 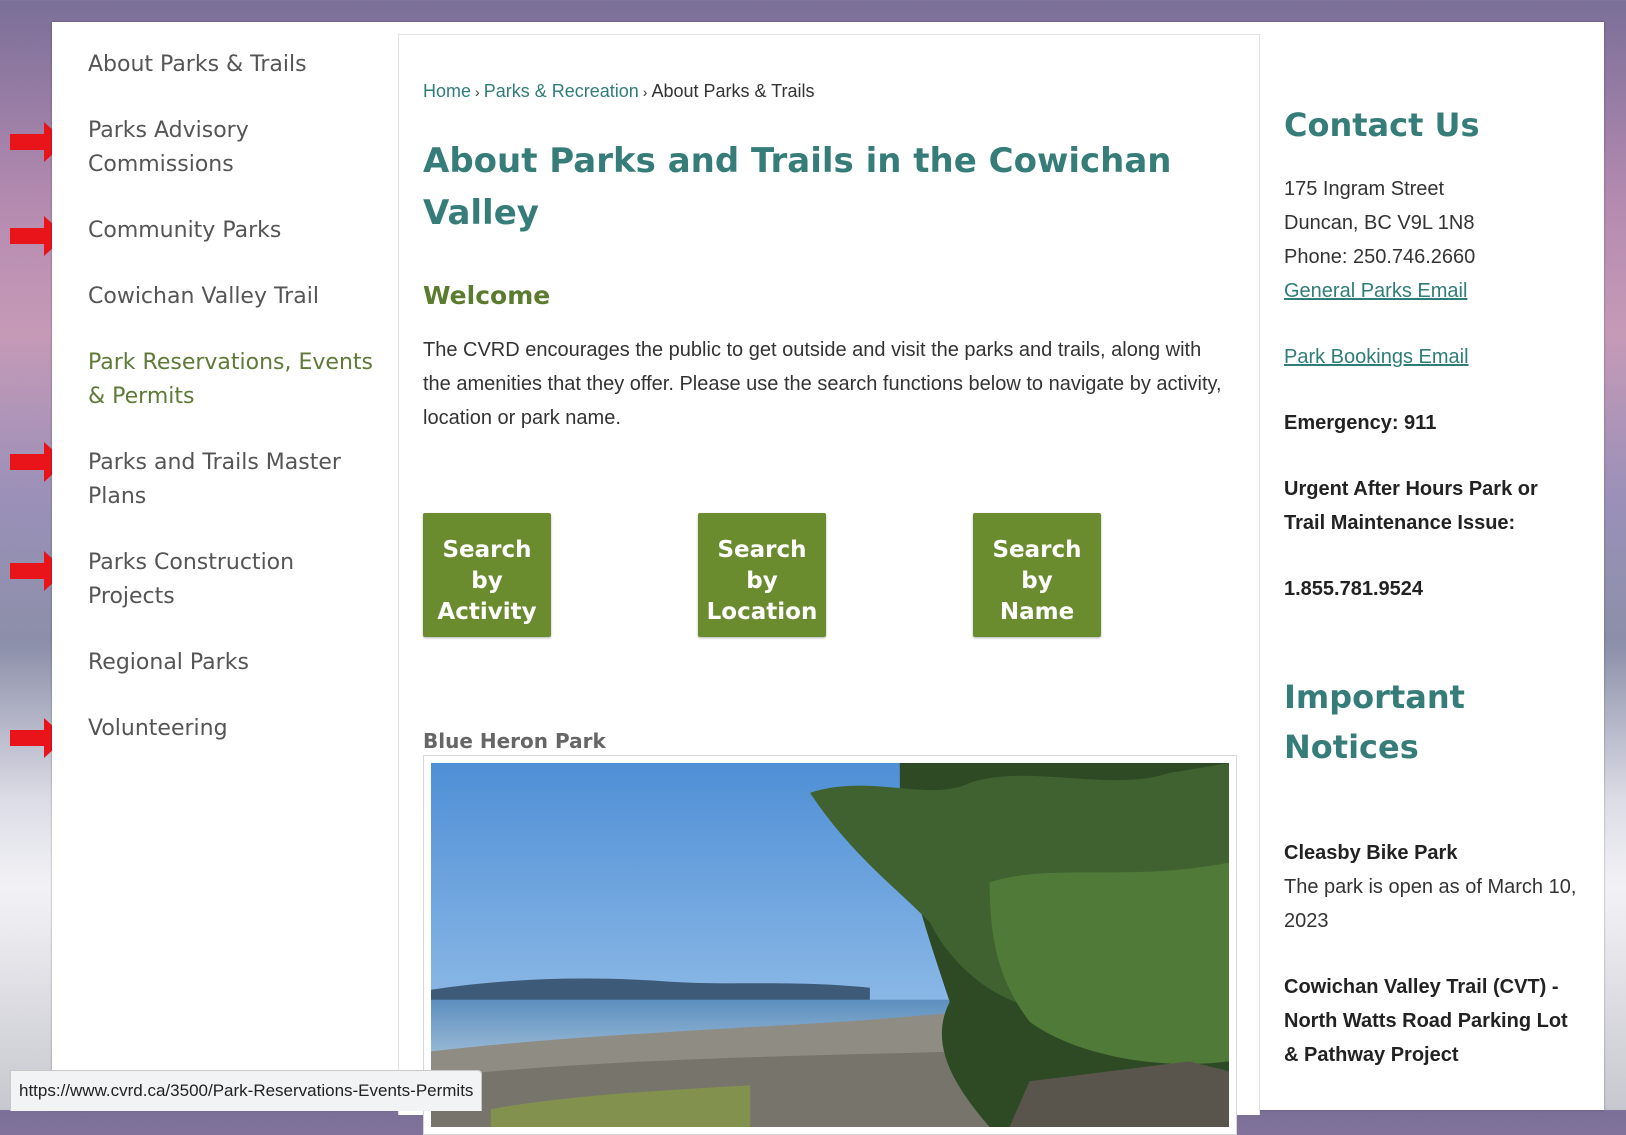 What do you see at coordinates (487, 611) in the screenshot?
I see `button-label-line: Activity` at bounding box center [487, 611].